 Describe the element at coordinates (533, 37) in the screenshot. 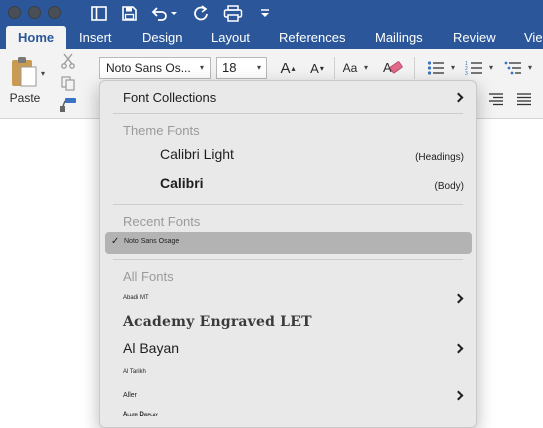

I see `tab-view: Vie` at that location.